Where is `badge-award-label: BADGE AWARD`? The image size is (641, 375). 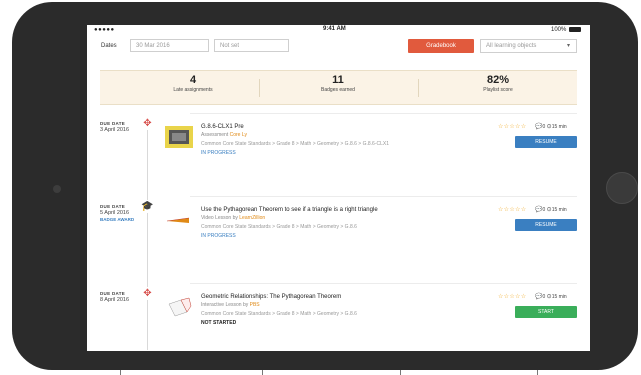
badge-award-label: BADGE AWARD is located at coordinates (117, 219).